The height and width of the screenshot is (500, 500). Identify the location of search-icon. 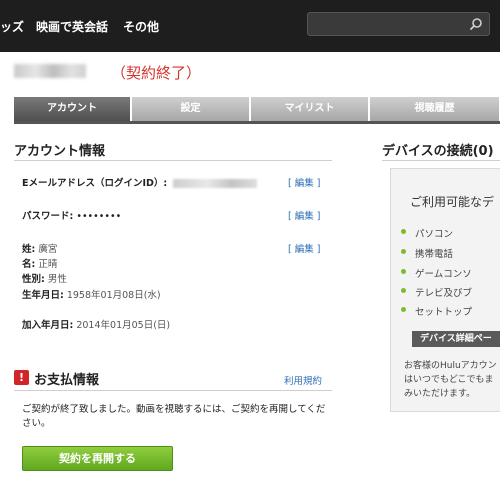
(476, 24).